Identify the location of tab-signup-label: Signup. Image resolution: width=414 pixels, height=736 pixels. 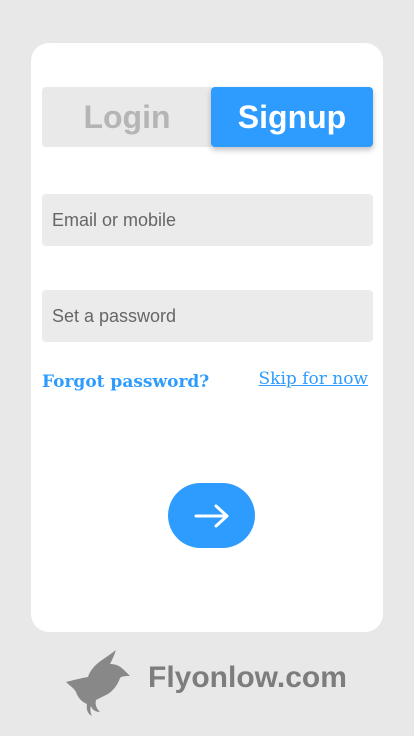
(292, 116).